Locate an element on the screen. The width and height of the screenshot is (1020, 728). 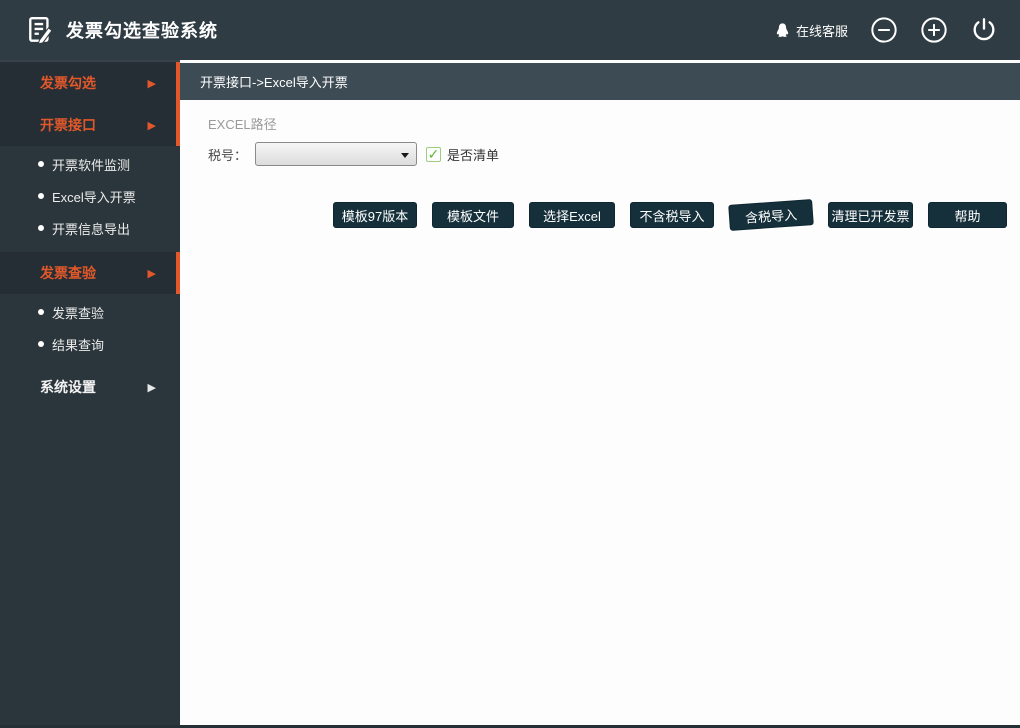
sidebar-submenu-invoice-interface: 开票软件监测 Excel导入开票 开票信息导出 is located at coordinates (90, 197).